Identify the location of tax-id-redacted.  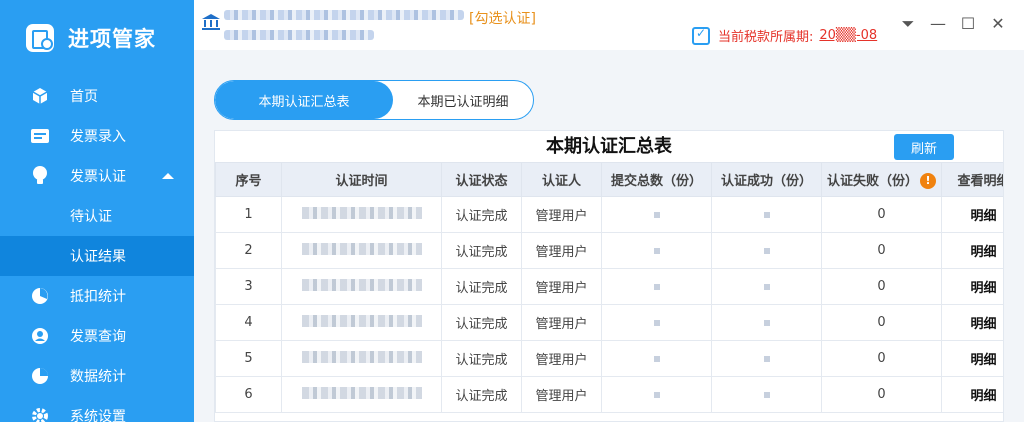
(299, 35).